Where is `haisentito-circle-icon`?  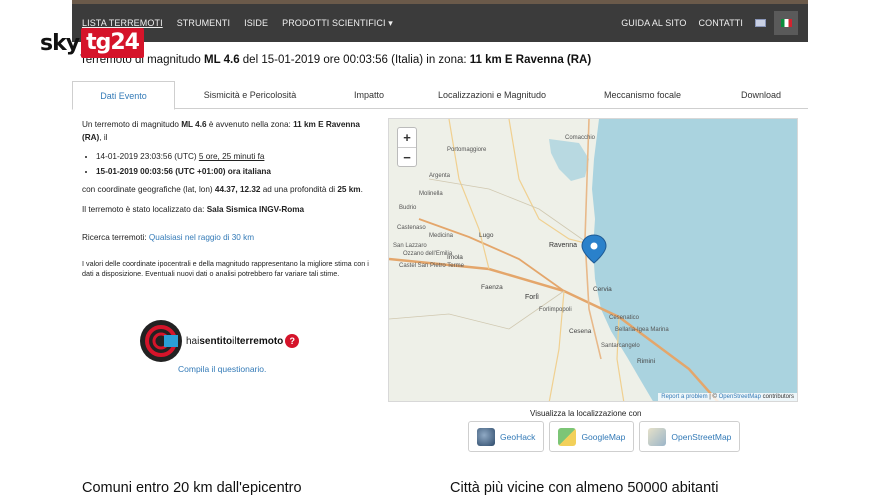
haisentito-circle-icon is located at coordinates (161, 341).